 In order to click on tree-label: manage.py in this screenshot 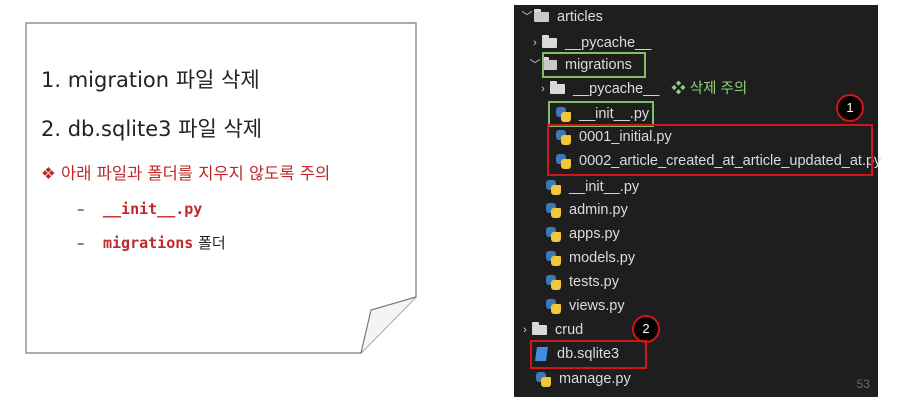, I will do `click(595, 379)`.